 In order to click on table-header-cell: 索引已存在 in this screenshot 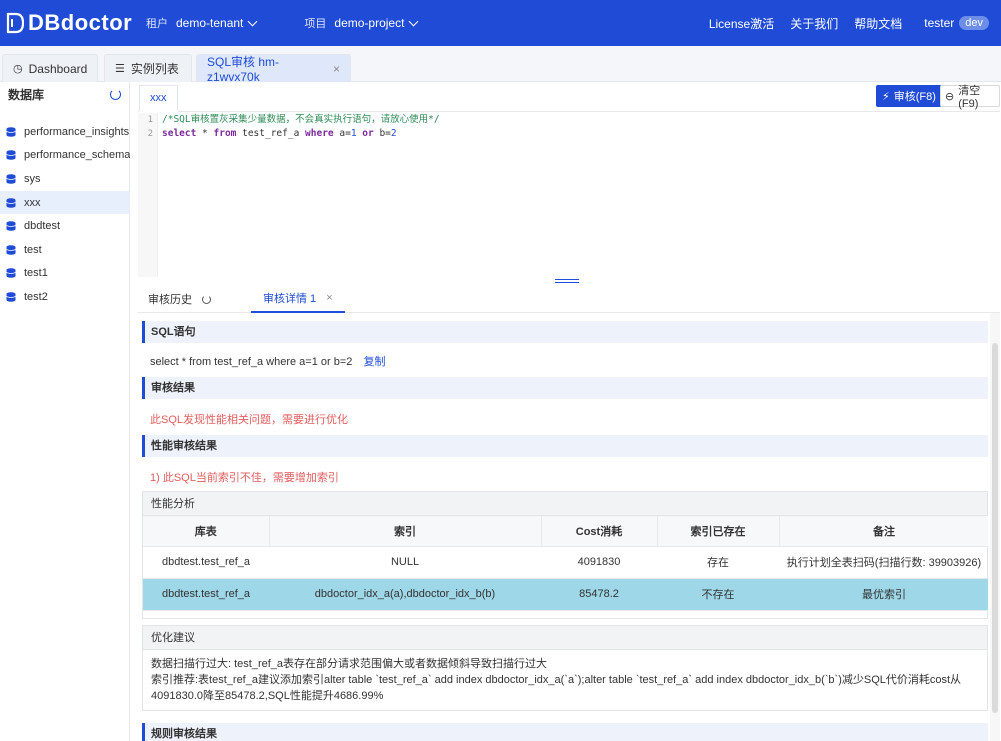, I will do `click(718, 531)`.